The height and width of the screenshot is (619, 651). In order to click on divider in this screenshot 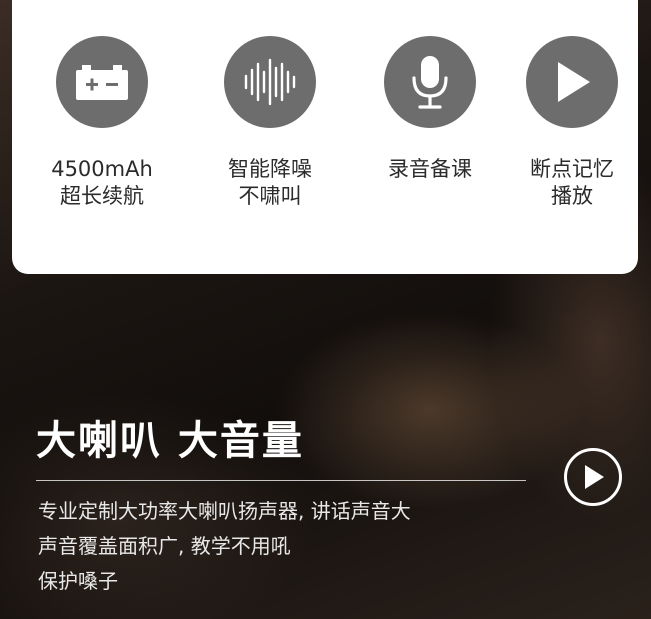, I will do `click(281, 480)`.